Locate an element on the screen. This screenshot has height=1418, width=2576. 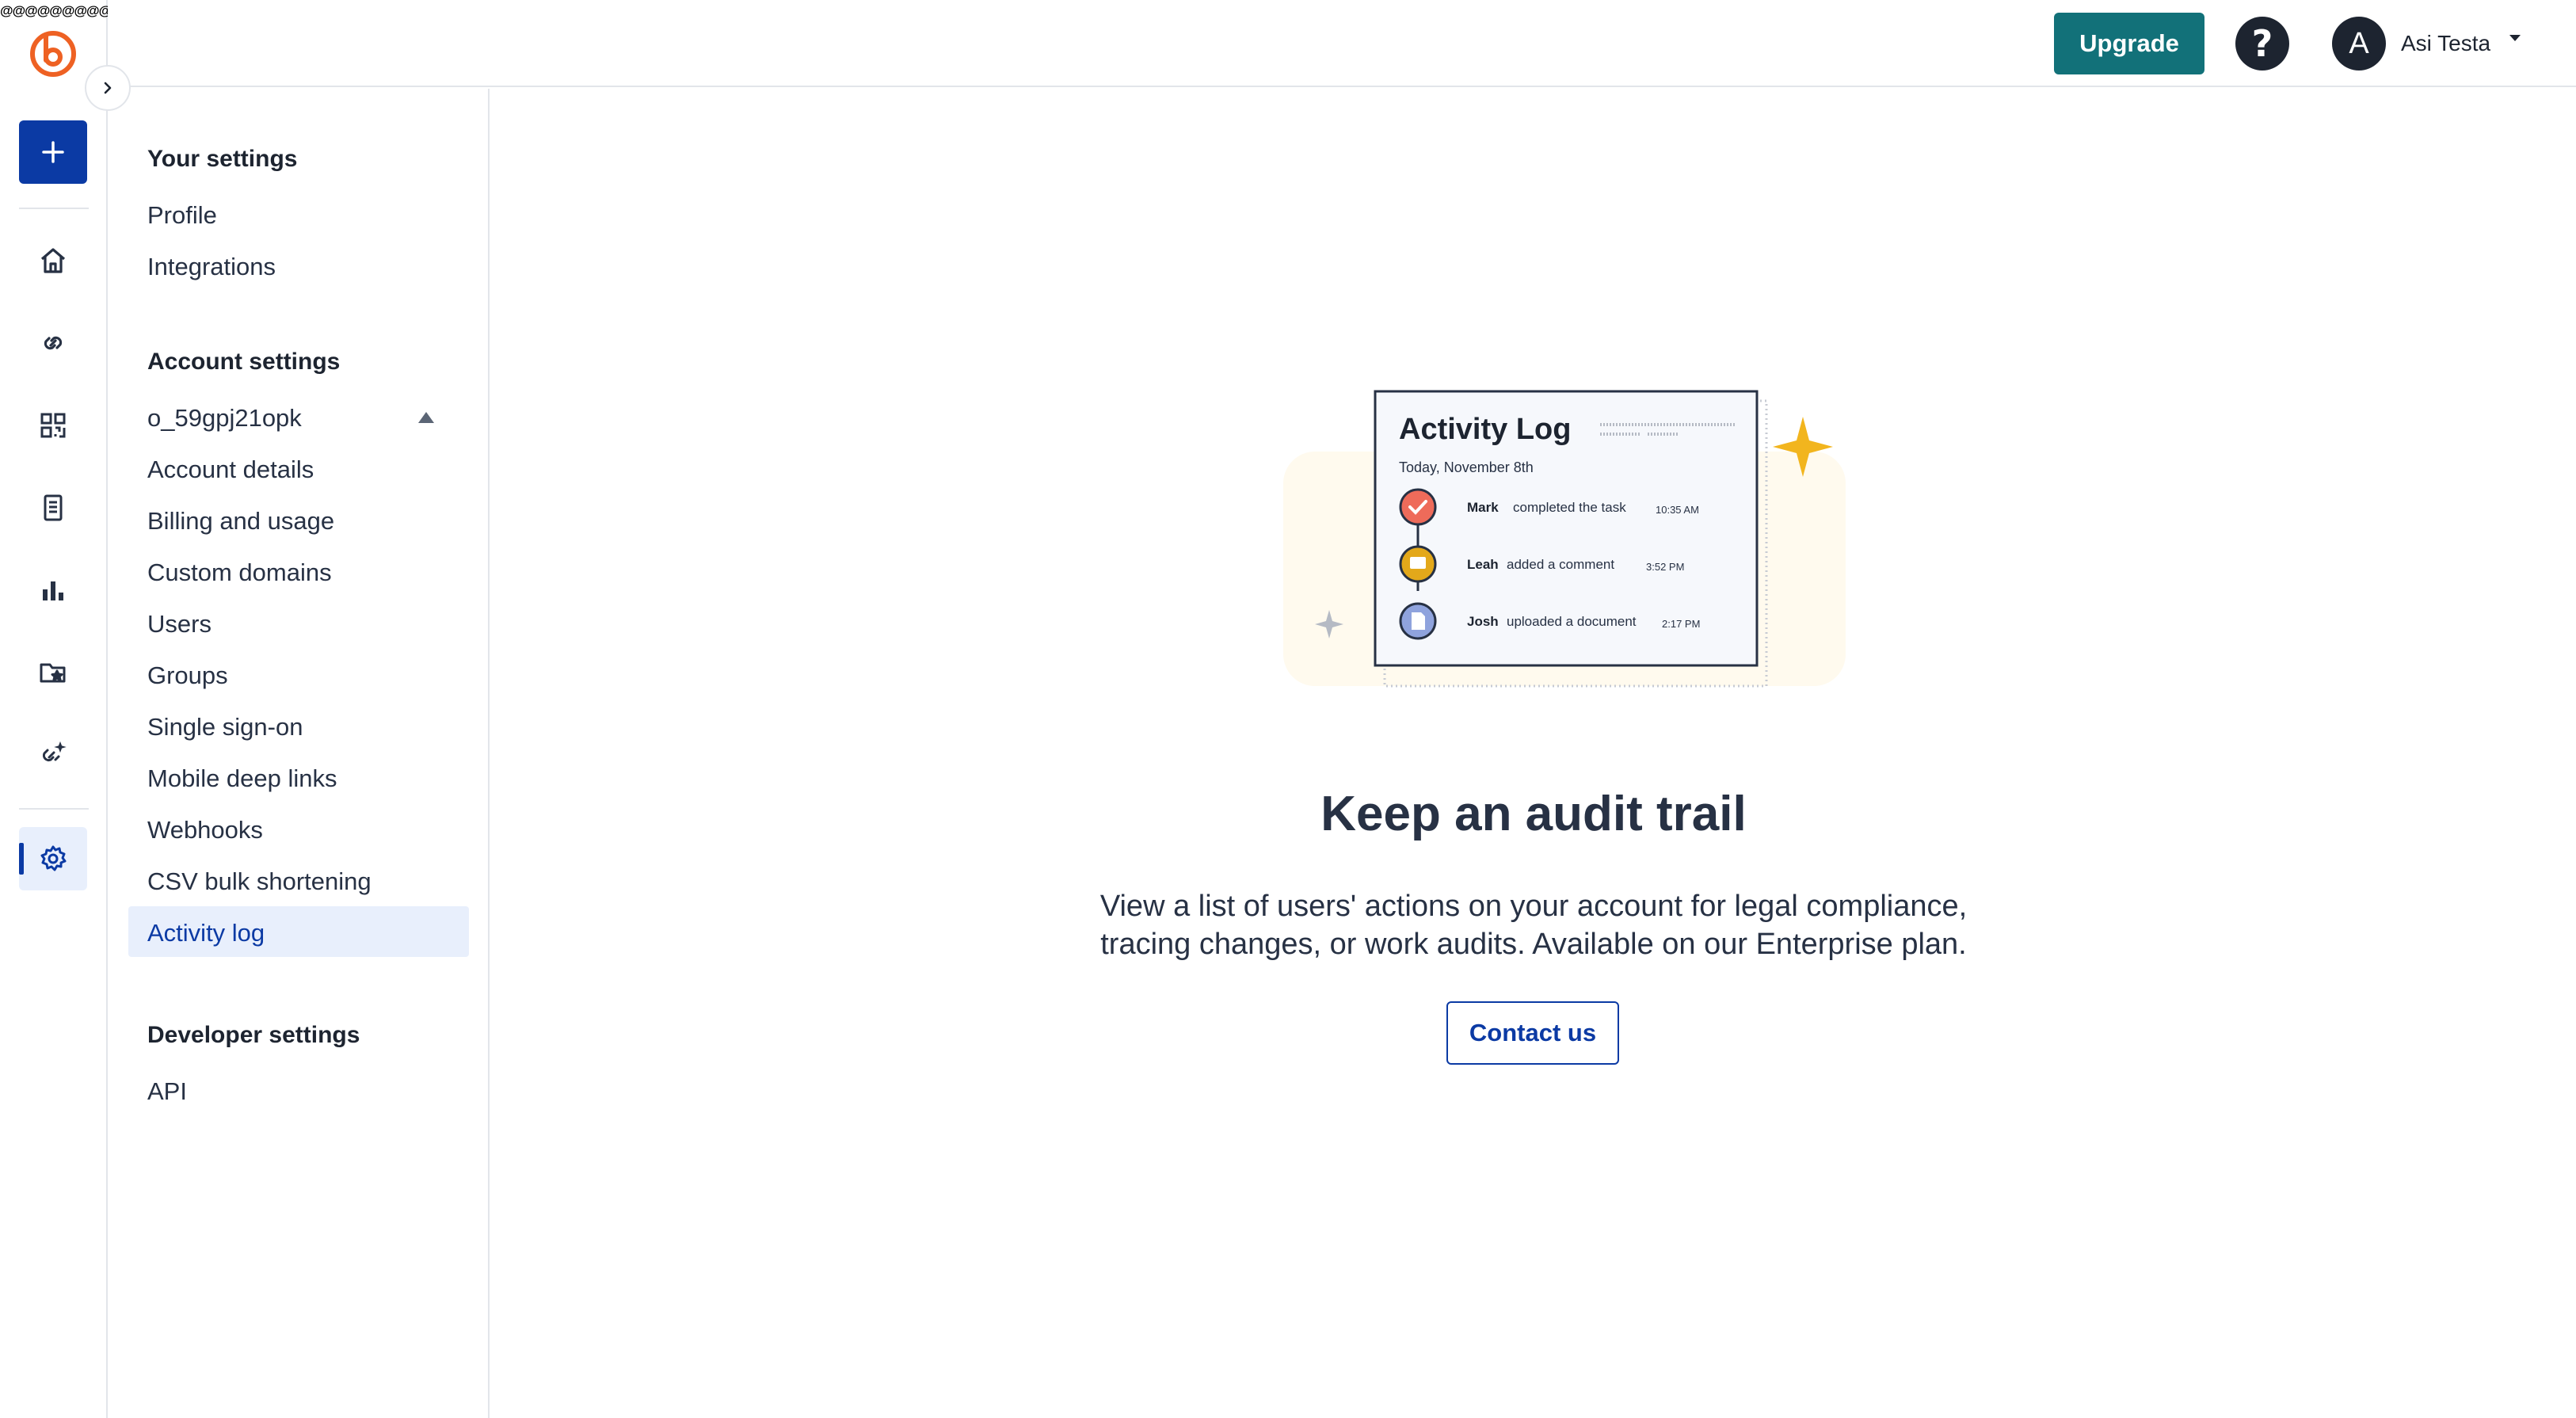
user-menu: A Asi Testa is located at coordinates (2427, 44).